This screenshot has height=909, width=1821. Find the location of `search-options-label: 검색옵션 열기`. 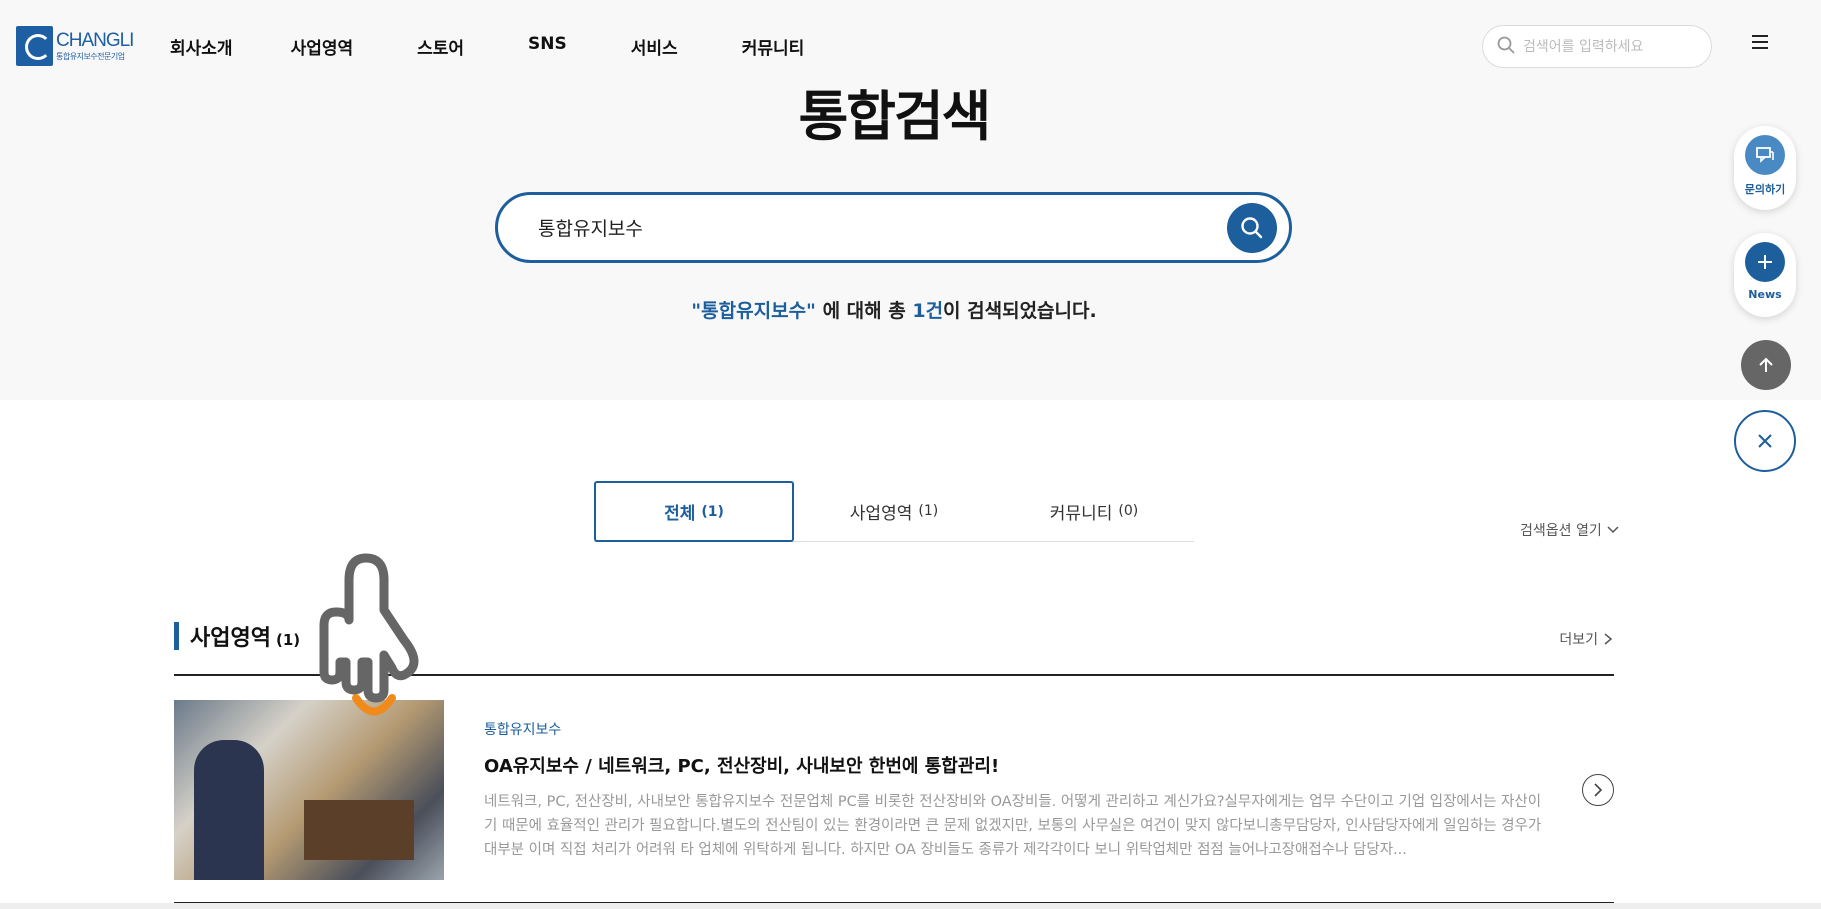

search-options-label: 검색옵션 열기 is located at coordinates (1561, 531).